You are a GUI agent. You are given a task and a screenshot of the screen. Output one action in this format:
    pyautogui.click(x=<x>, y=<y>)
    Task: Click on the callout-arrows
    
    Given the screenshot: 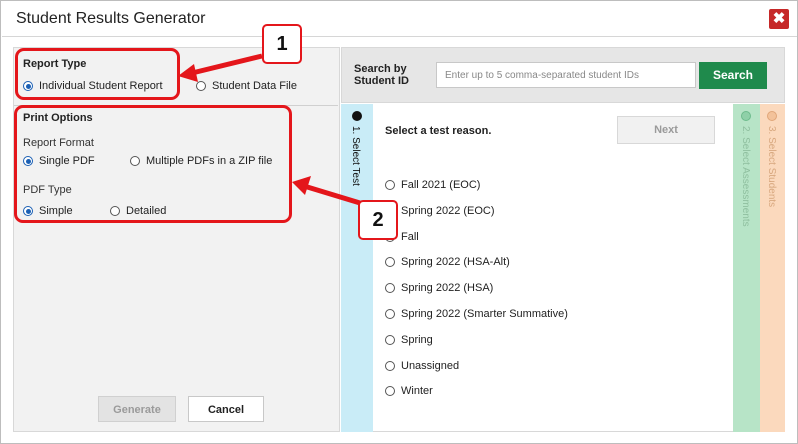 What is the action you would take?
    pyautogui.click(x=269, y=129)
    